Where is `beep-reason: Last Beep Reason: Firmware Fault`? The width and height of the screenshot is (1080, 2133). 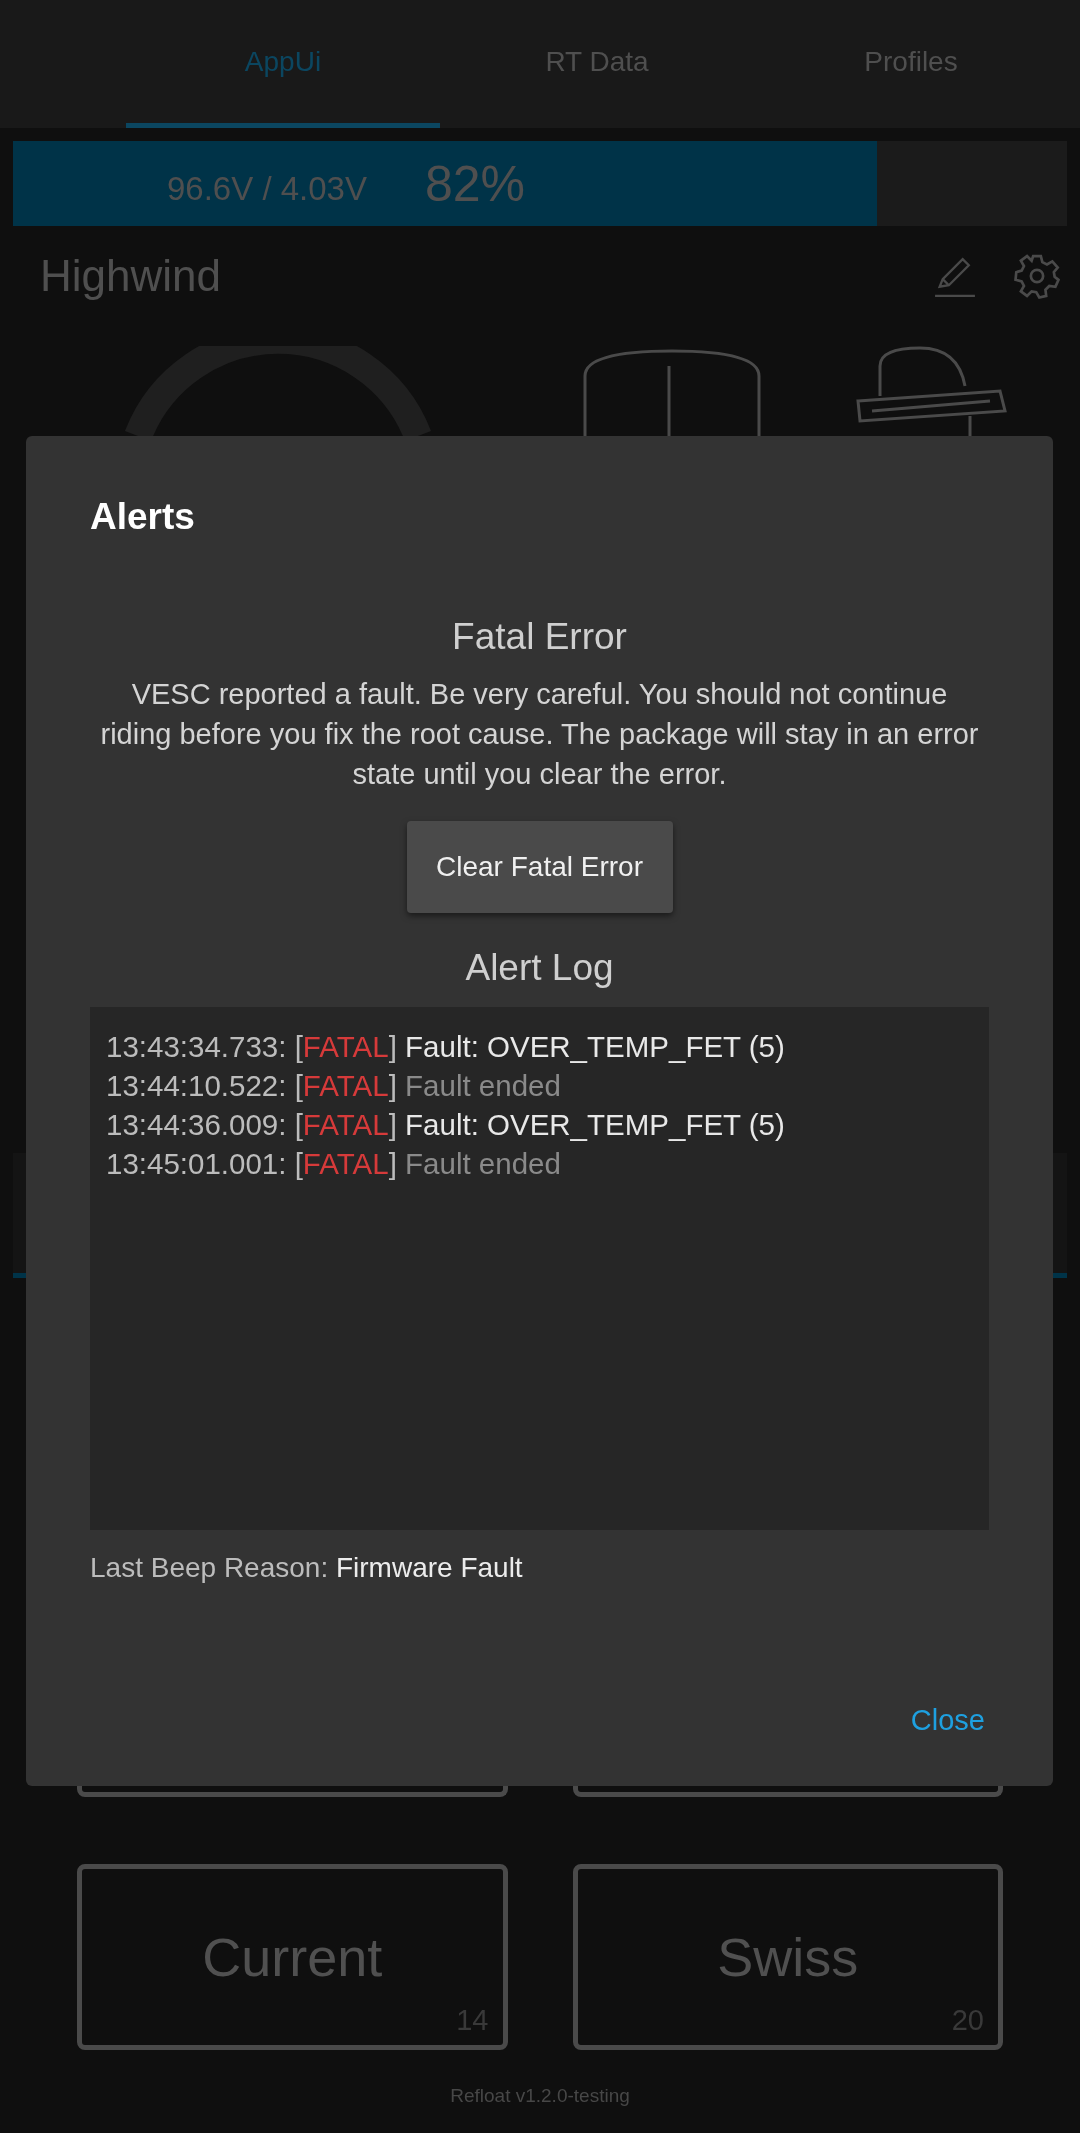 beep-reason: Last Beep Reason: Firmware Fault is located at coordinates (306, 1568).